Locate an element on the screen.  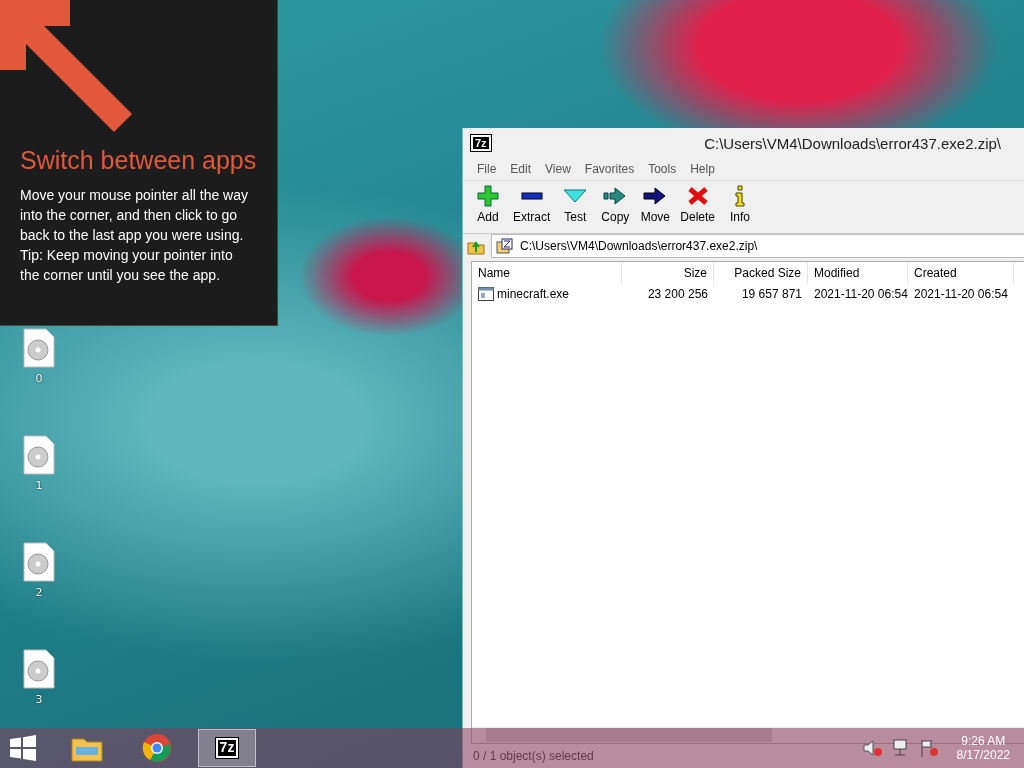
tip-title: Switch between apps is located at coordinates (139, 160).